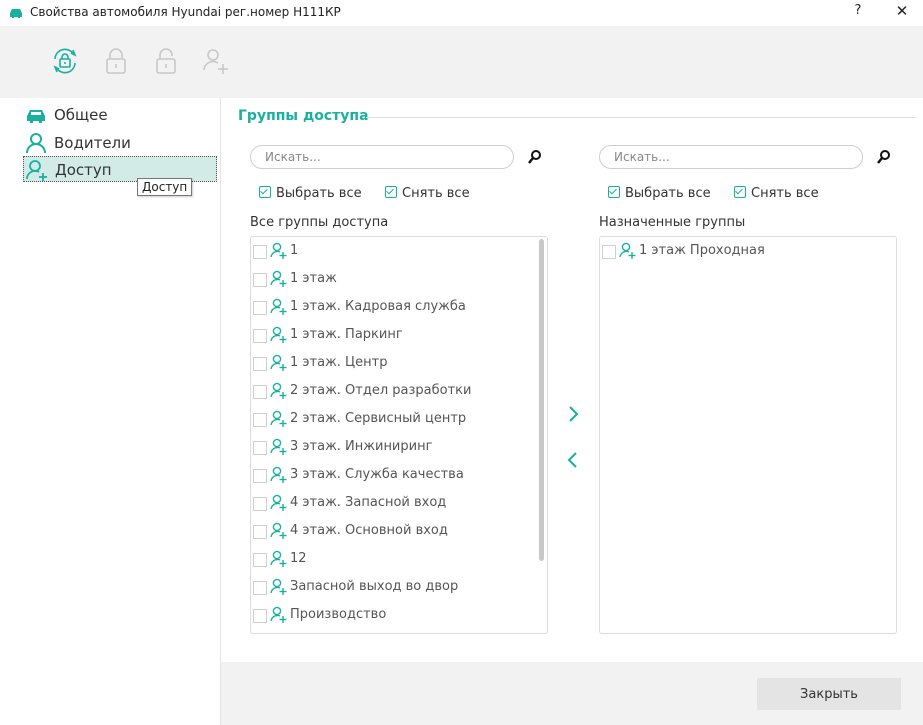 The width and height of the screenshot is (923, 725). I want to click on list-item: 4 этаж. Основной вход, so click(399, 531).